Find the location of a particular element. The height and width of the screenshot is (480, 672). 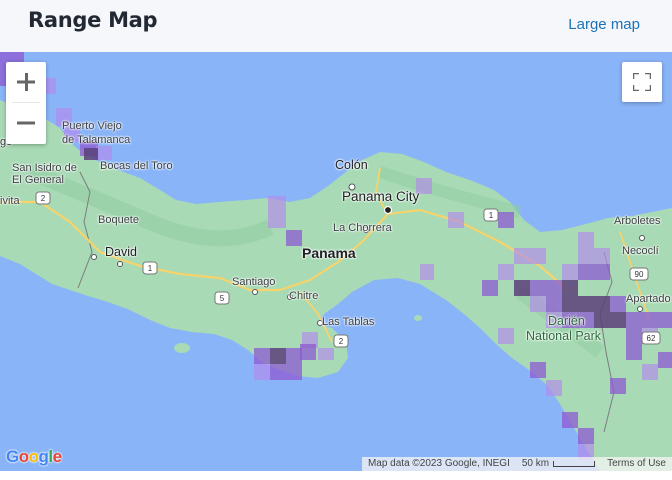

place-label: Colón is located at coordinates (351, 165).